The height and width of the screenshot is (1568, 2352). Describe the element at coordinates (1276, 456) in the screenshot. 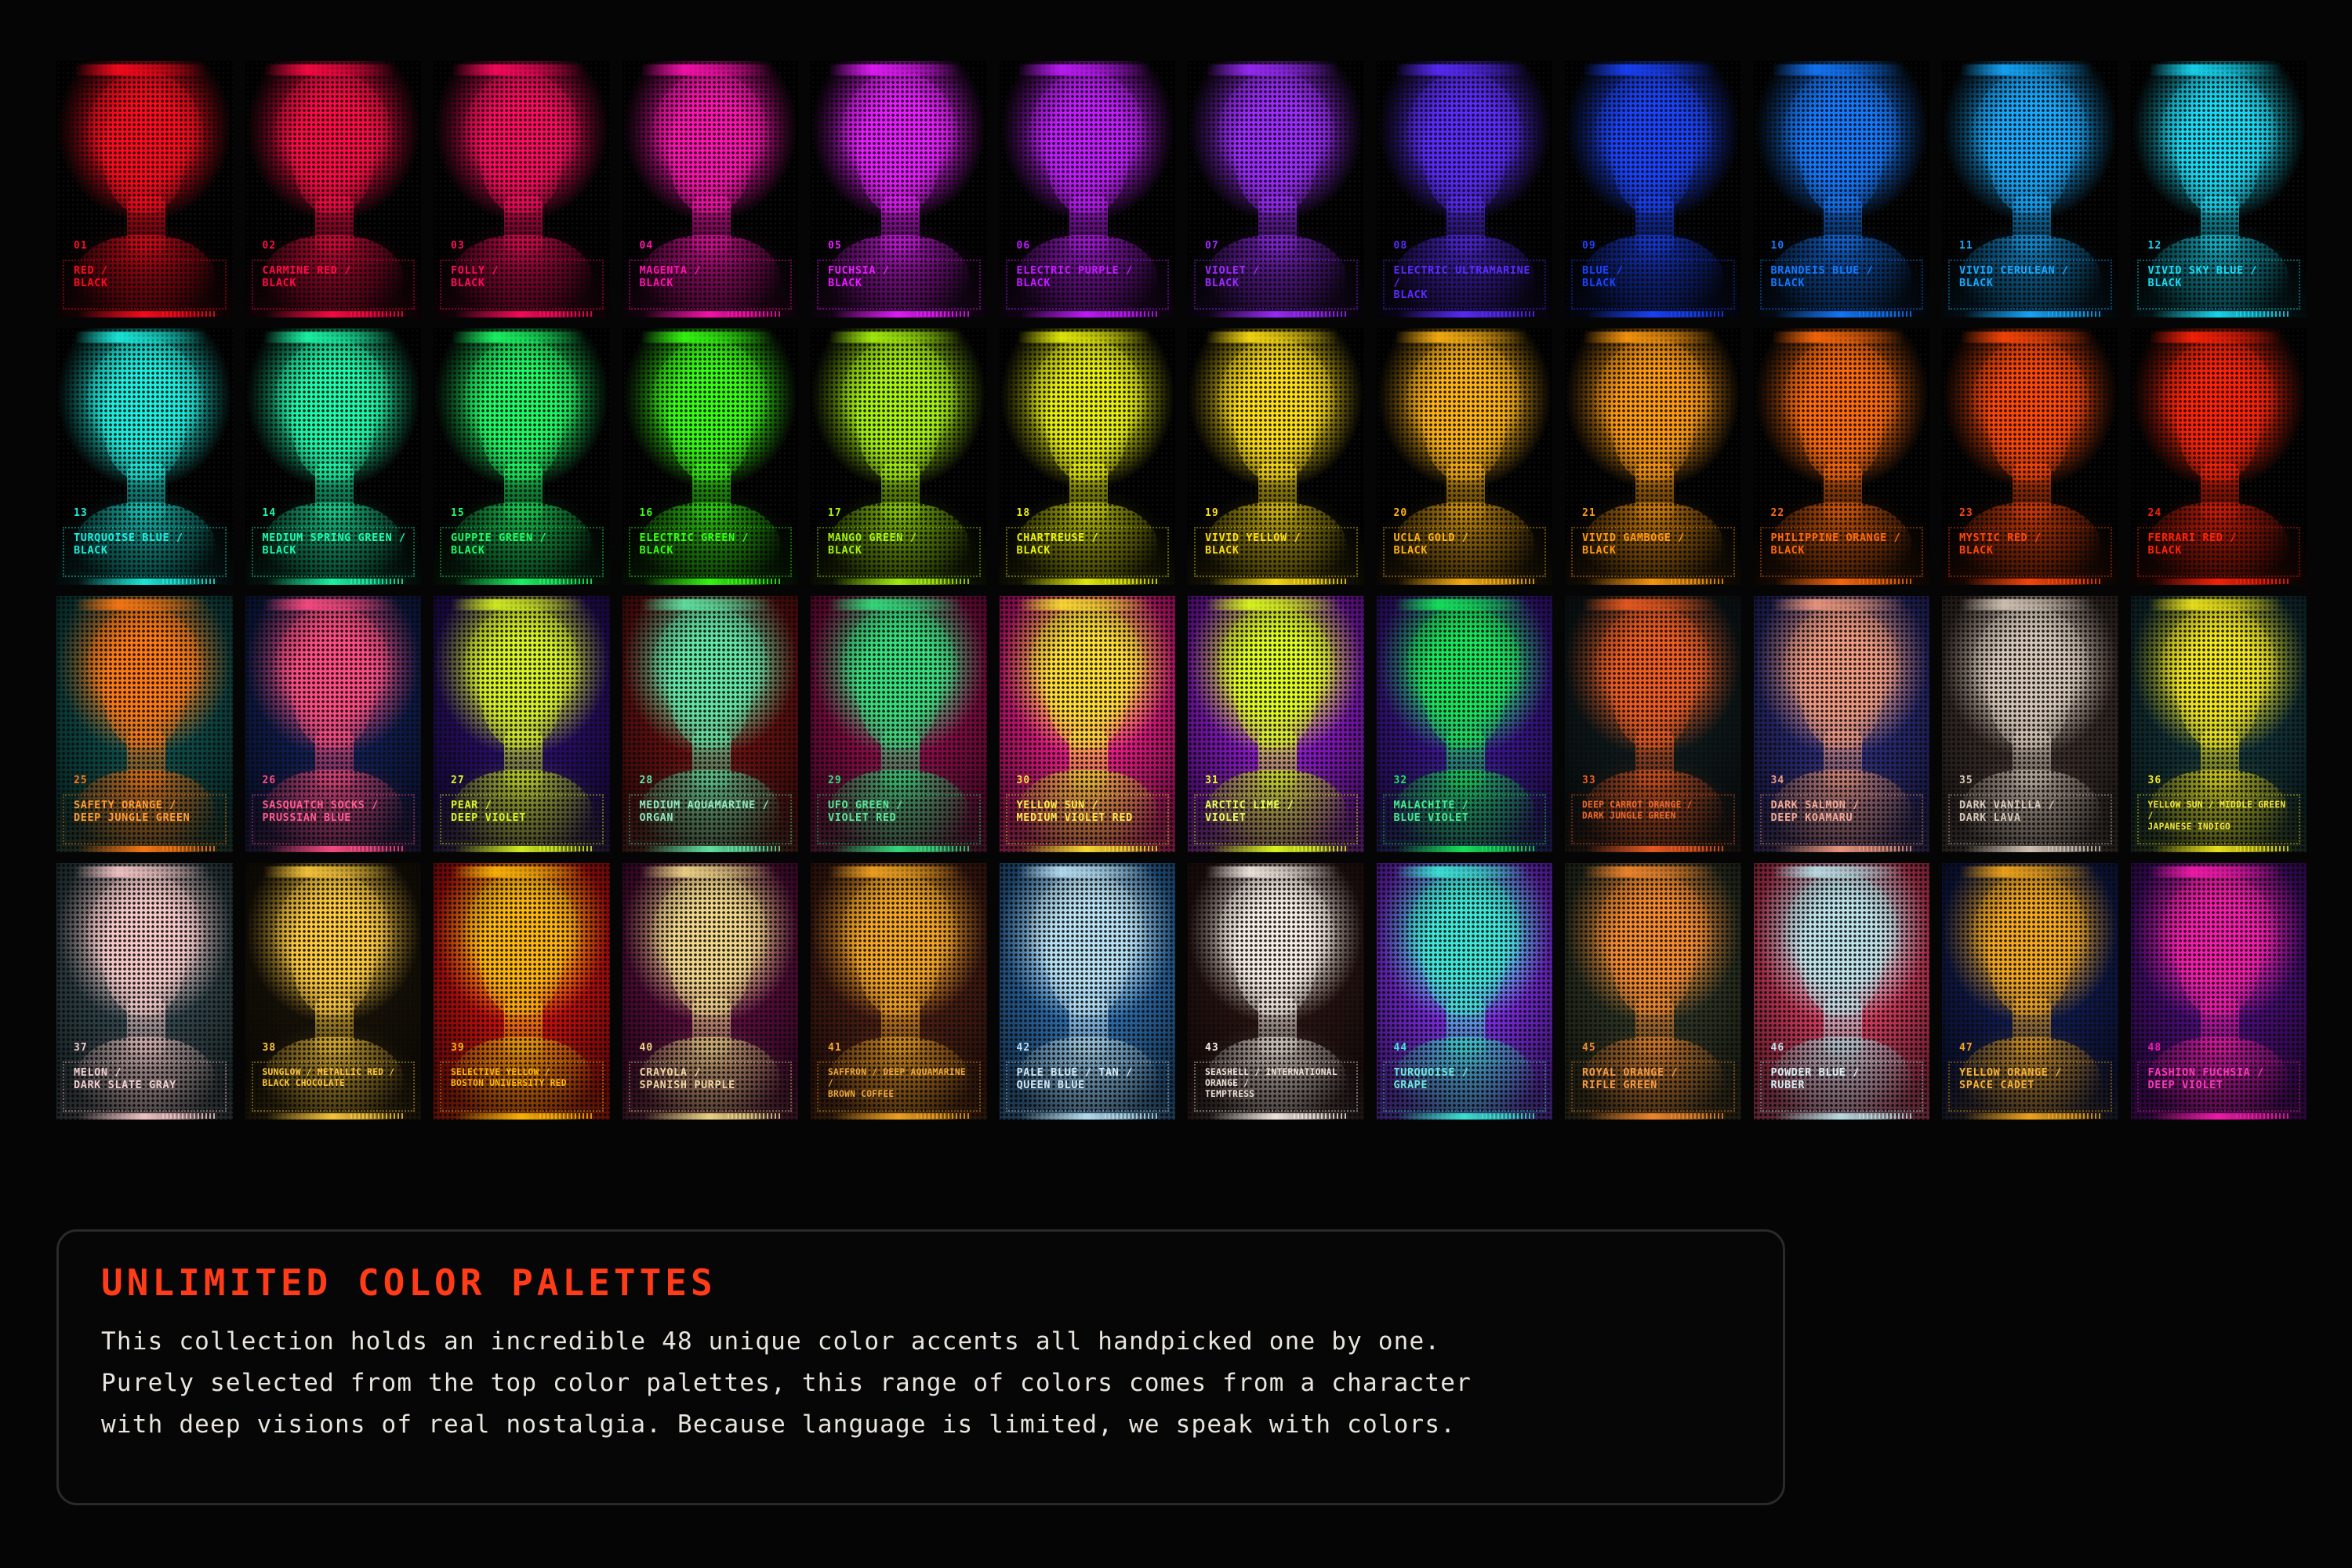

I see `palette-card: 19 VIVID YELLOW / BLACK` at that location.